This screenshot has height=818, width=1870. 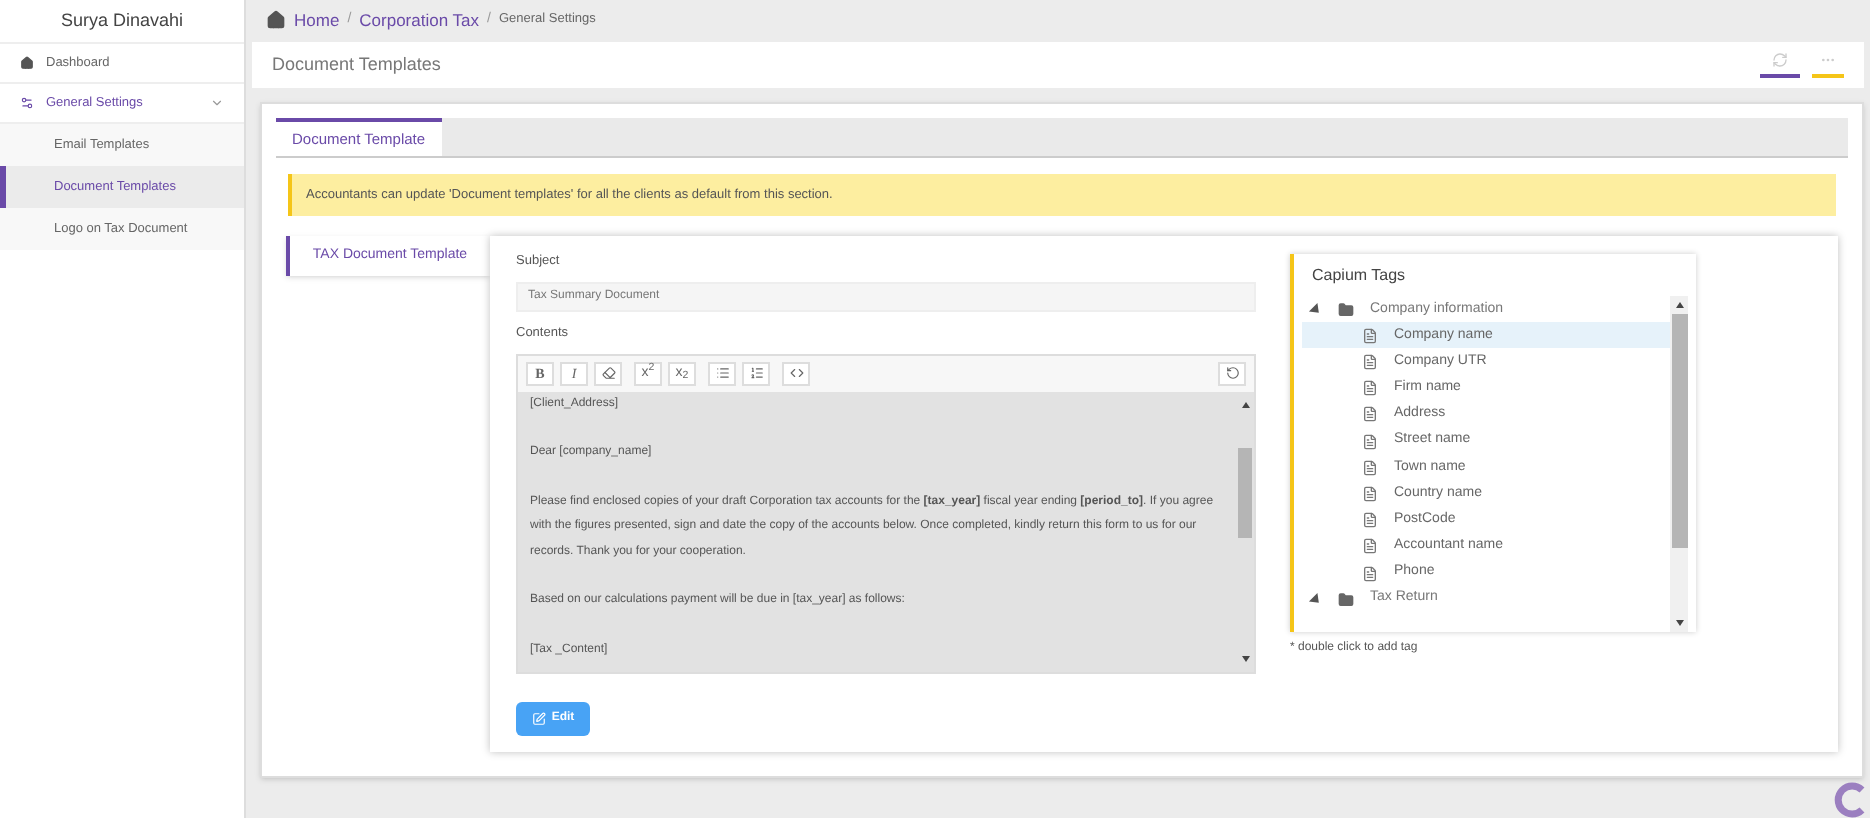 What do you see at coordinates (317, 20) in the screenshot?
I see `breadcrumb-link: Home` at bounding box center [317, 20].